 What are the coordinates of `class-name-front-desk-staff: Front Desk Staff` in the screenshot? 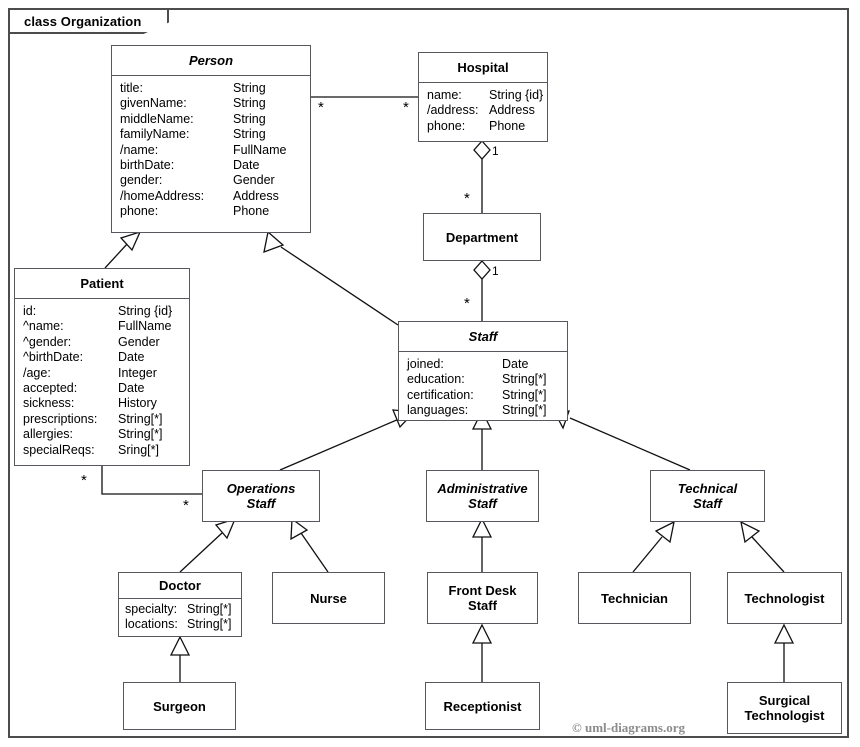 It's located at (482, 598).